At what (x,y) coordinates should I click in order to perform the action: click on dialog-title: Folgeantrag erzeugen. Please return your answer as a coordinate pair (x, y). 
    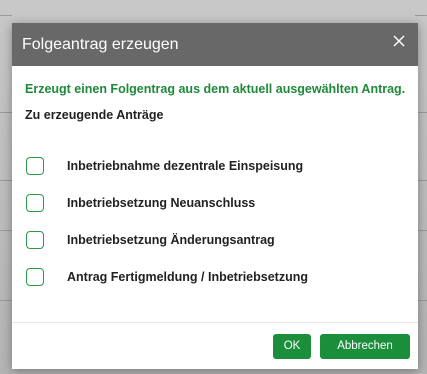
    Looking at the image, I should click on (100, 44).